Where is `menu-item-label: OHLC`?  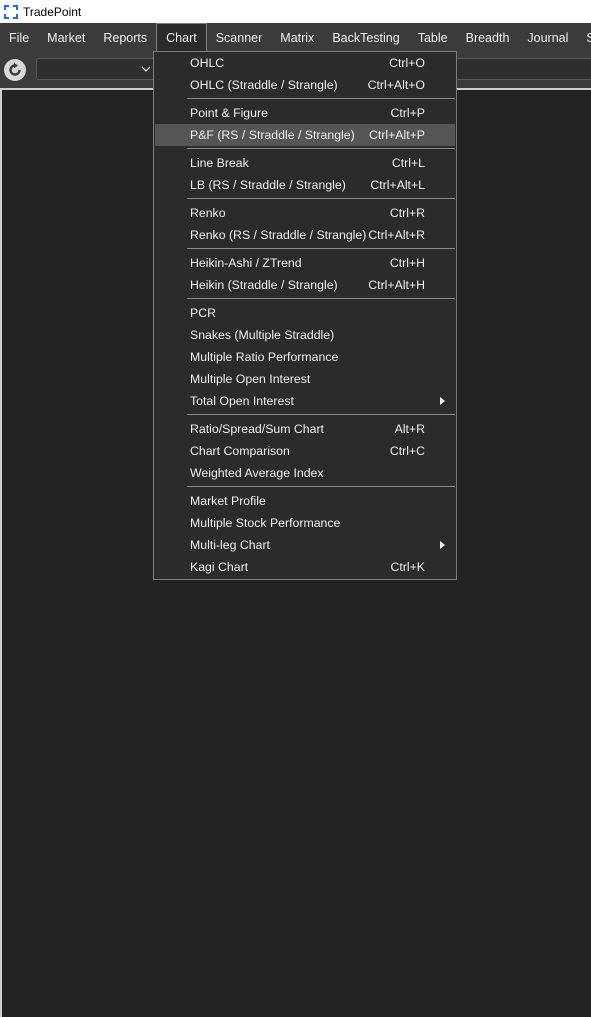
menu-item-label: OHLC is located at coordinates (207, 63).